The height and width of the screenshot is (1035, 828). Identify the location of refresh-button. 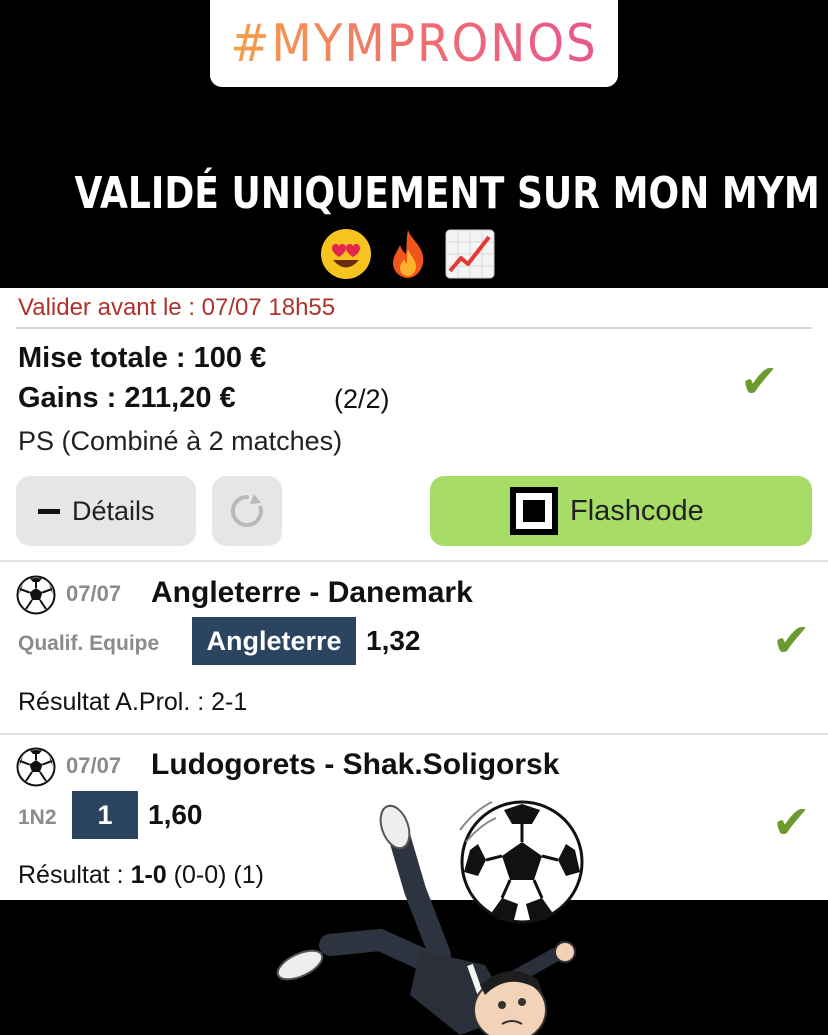
(247, 511).